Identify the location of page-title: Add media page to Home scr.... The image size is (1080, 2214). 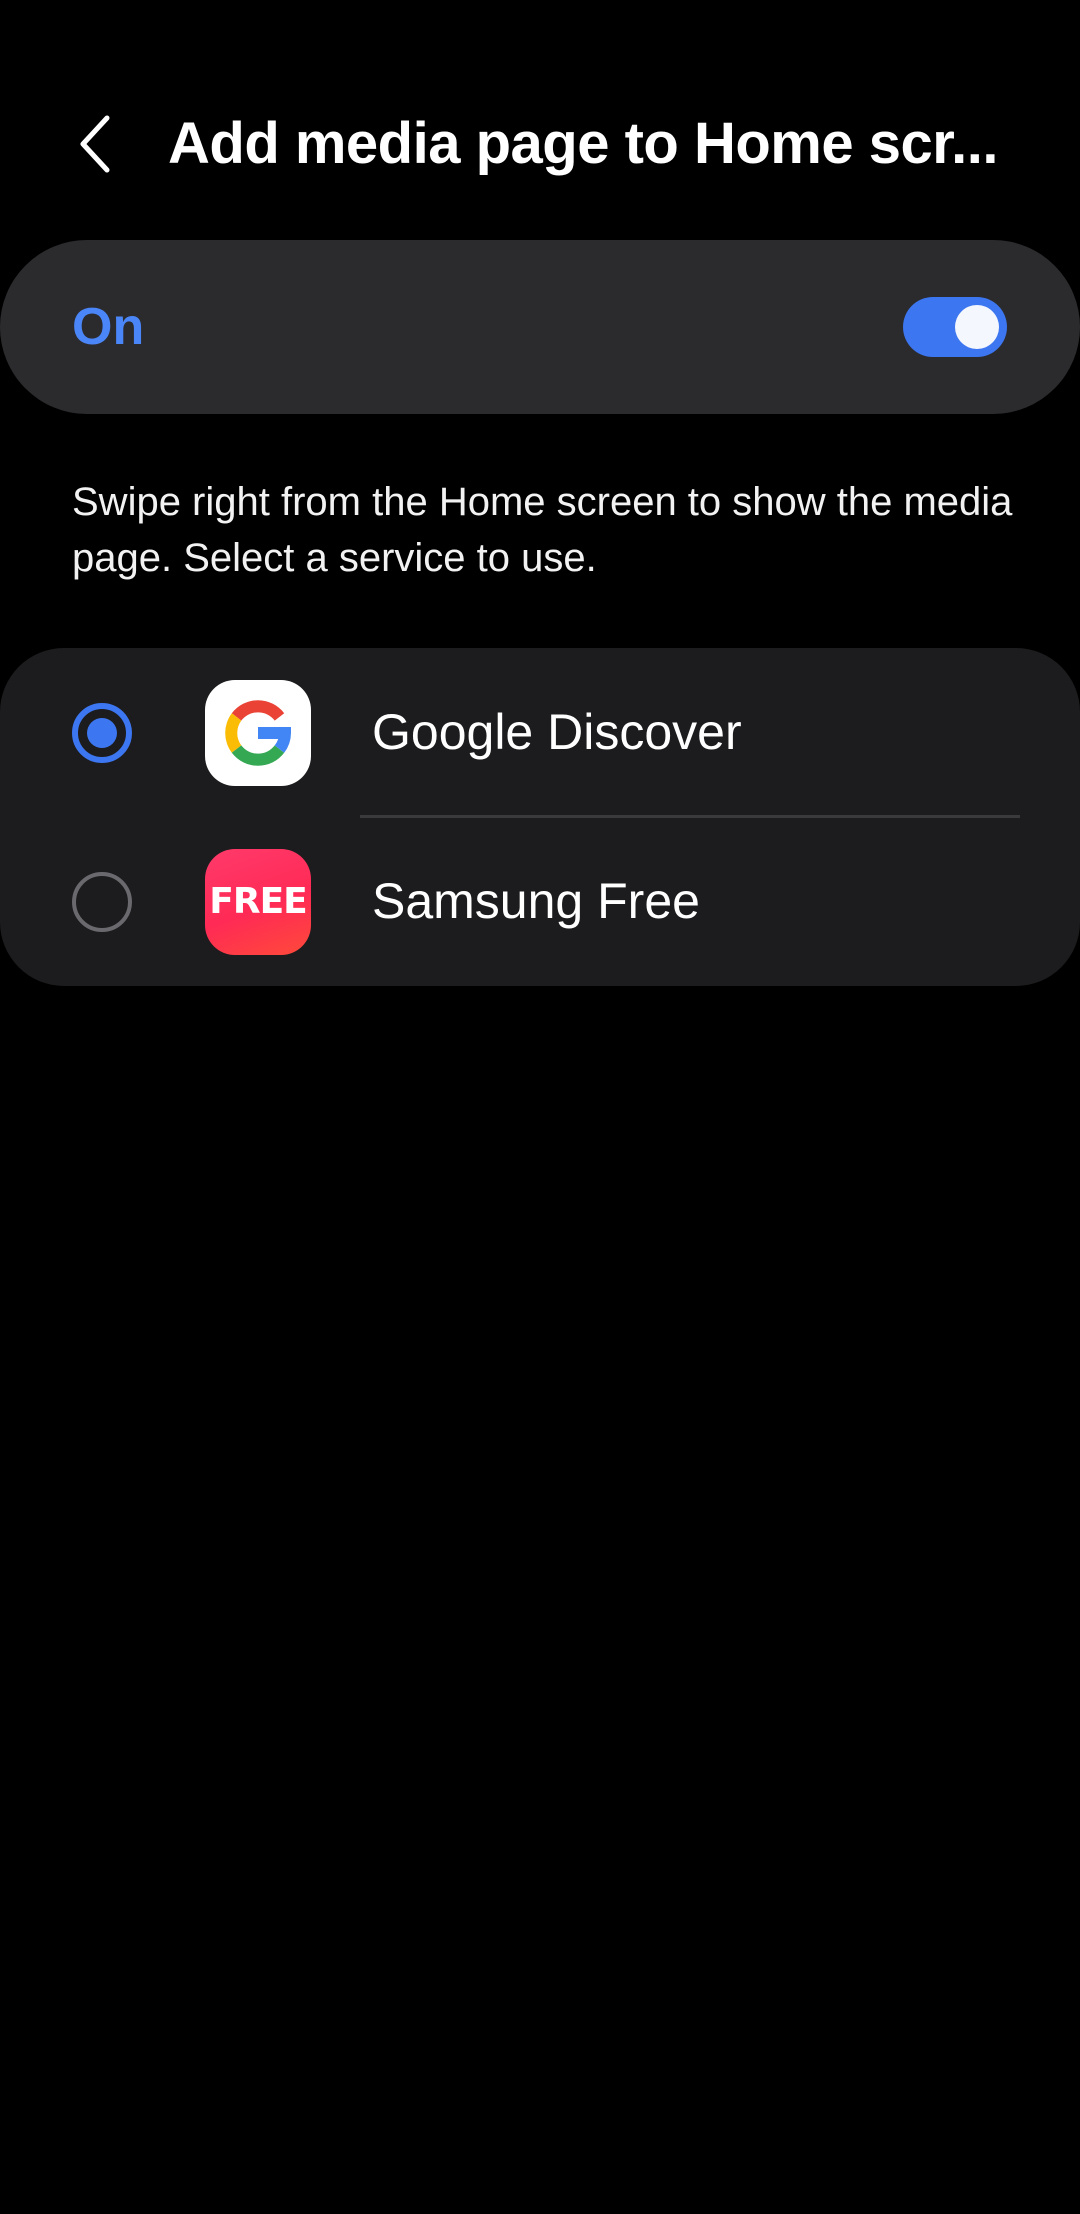
(583, 143).